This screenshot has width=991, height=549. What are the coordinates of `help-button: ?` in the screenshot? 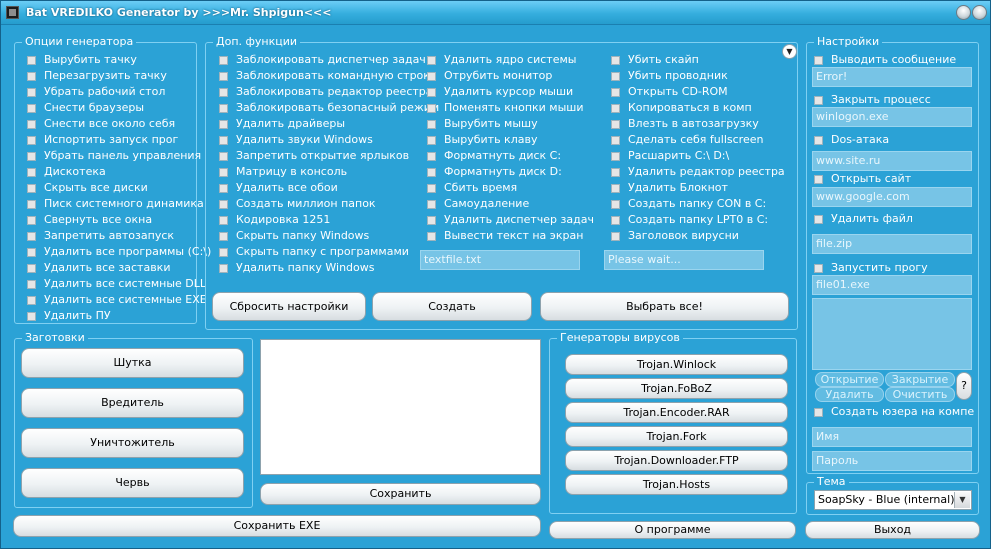 It's located at (964, 386).